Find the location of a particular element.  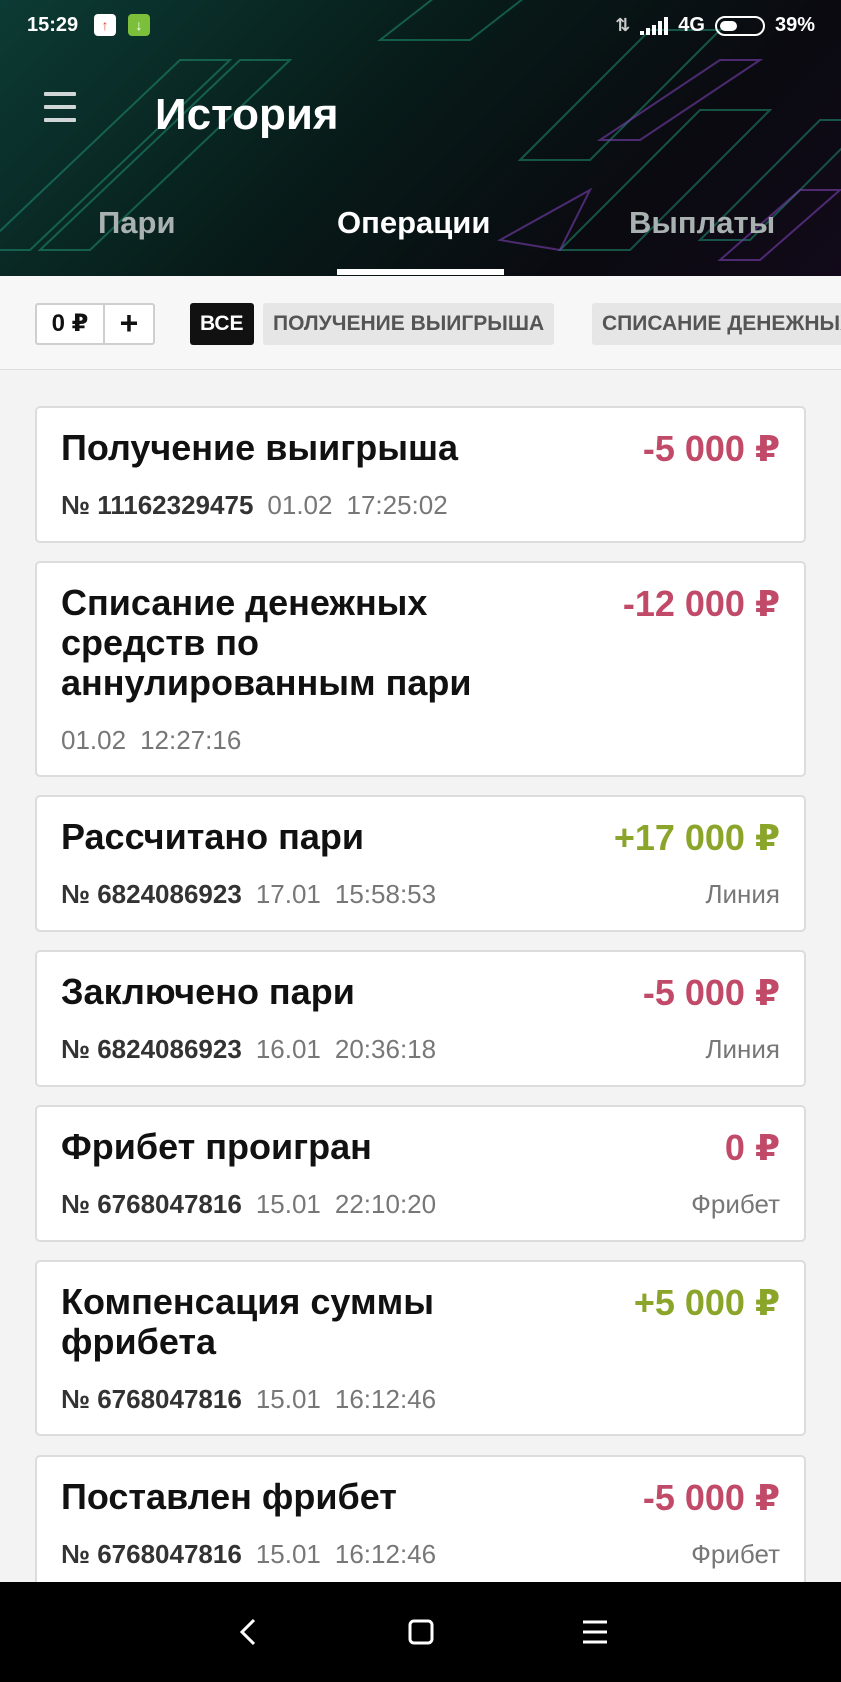

tab-operations: Операции is located at coordinates (413, 223).